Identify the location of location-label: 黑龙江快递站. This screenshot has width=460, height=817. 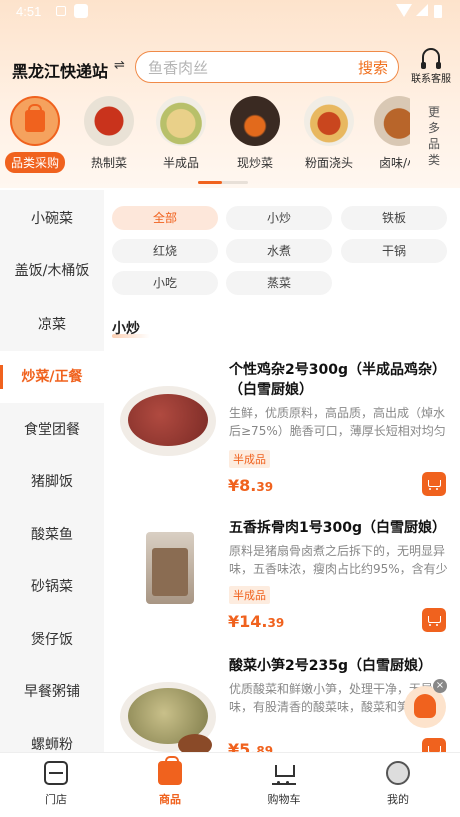
(60, 70).